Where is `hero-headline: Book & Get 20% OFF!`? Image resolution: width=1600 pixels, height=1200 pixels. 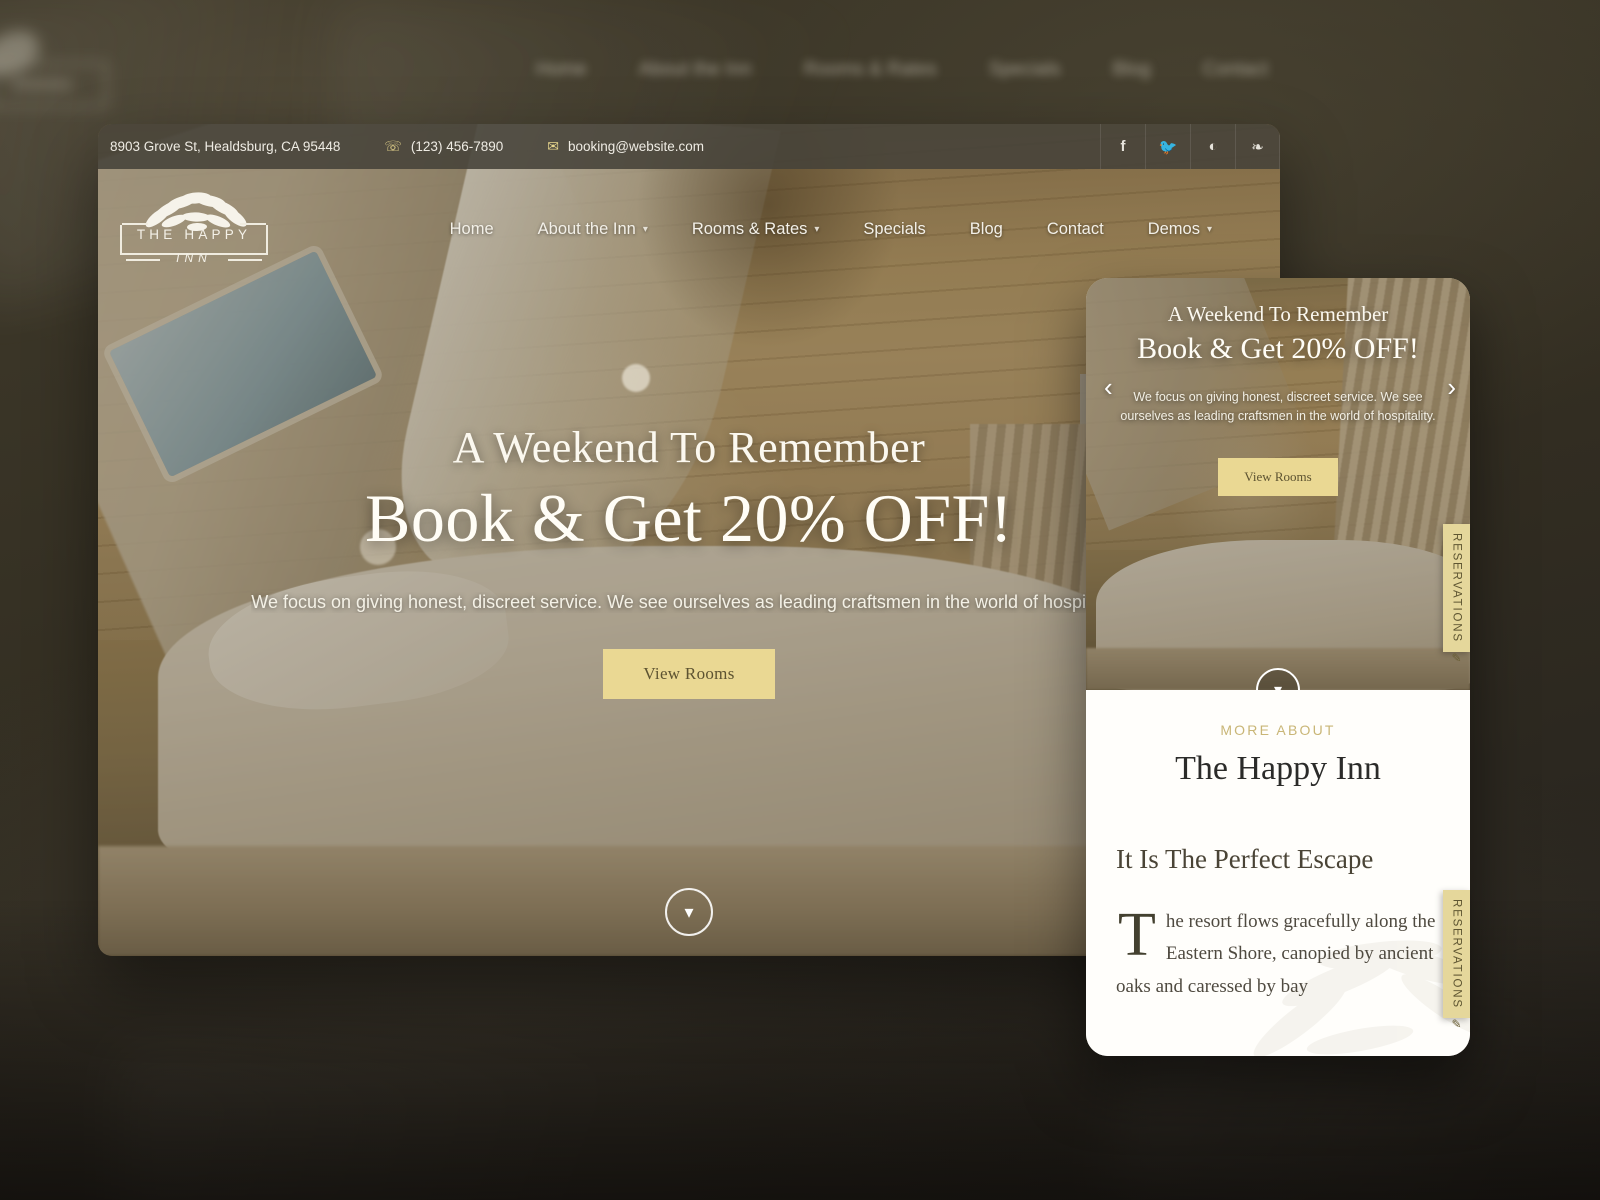
hero-headline: Book & Get 20% OFF! is located at coordinates (689, 517).